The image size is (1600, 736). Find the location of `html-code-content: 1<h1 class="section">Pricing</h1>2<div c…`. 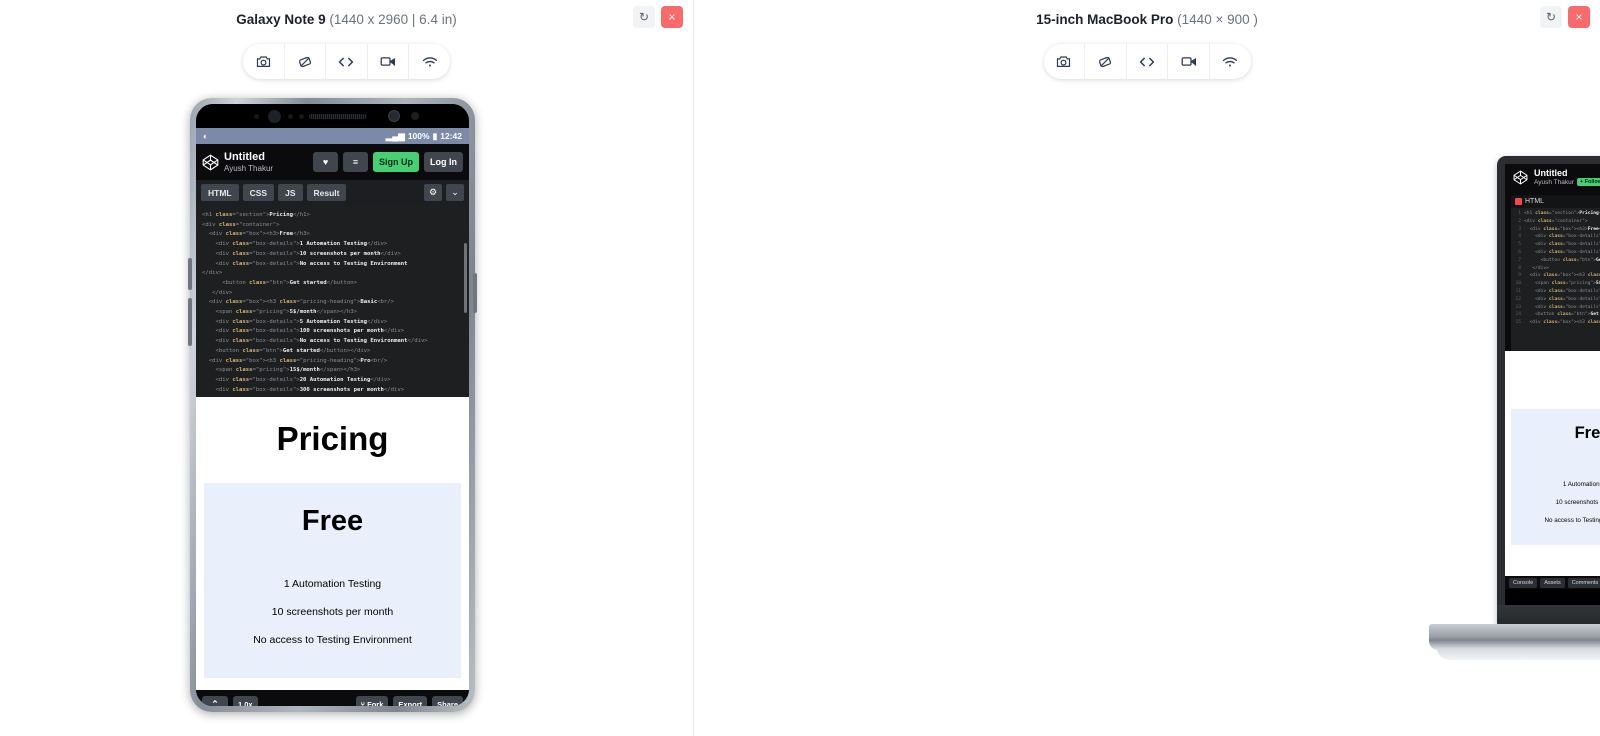

html-code-content: 1<h1 class="section">Pricing</h1>2<div c… is located at coordinates (1555, 279).